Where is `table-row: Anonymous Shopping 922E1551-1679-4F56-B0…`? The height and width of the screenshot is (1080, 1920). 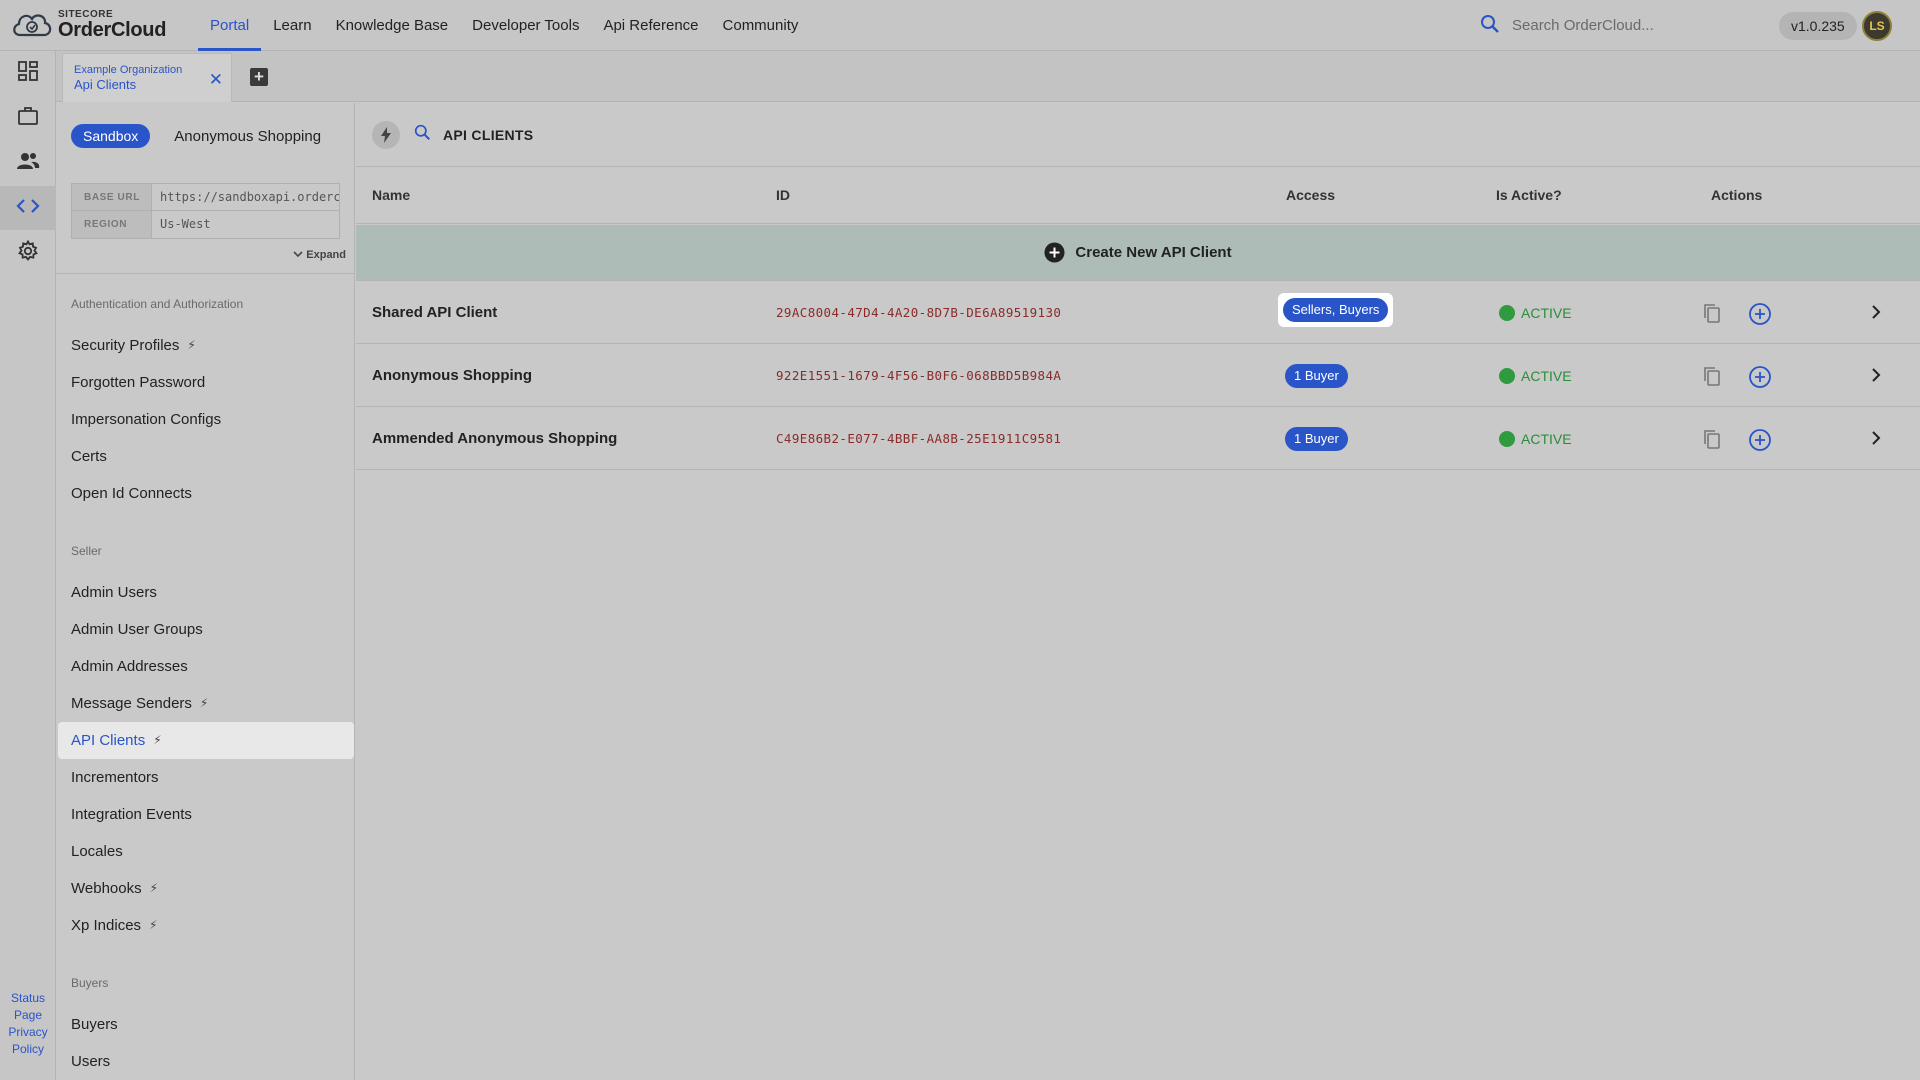
table-row: Anonymous Shopping 922E1551-1679-4F56-B0… is located at coordinates (1138, 376).